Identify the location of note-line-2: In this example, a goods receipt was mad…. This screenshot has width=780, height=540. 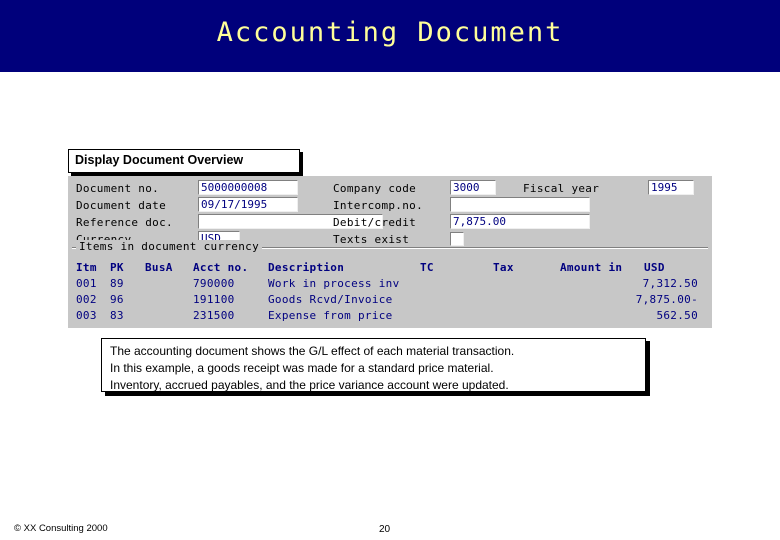
(302, 368).